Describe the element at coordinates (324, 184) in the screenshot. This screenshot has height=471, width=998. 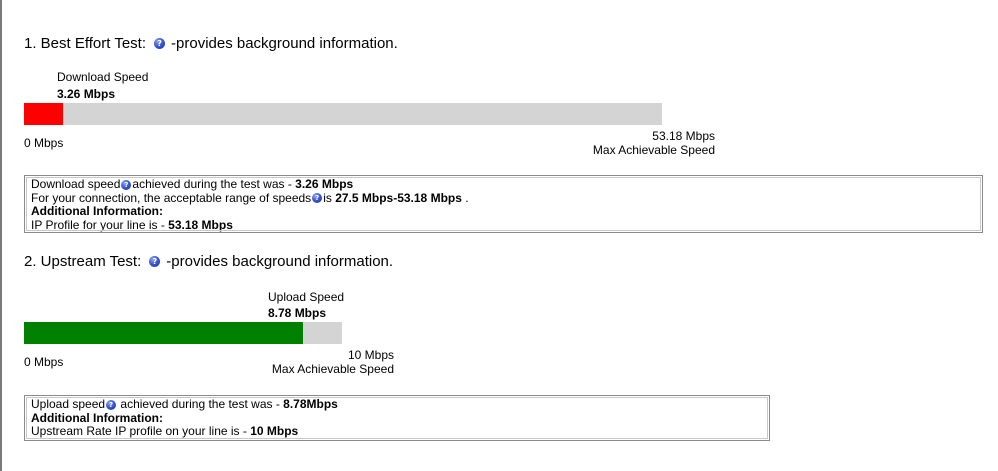
I see `download-achieved-value: 3.26 Mbps` at that location.